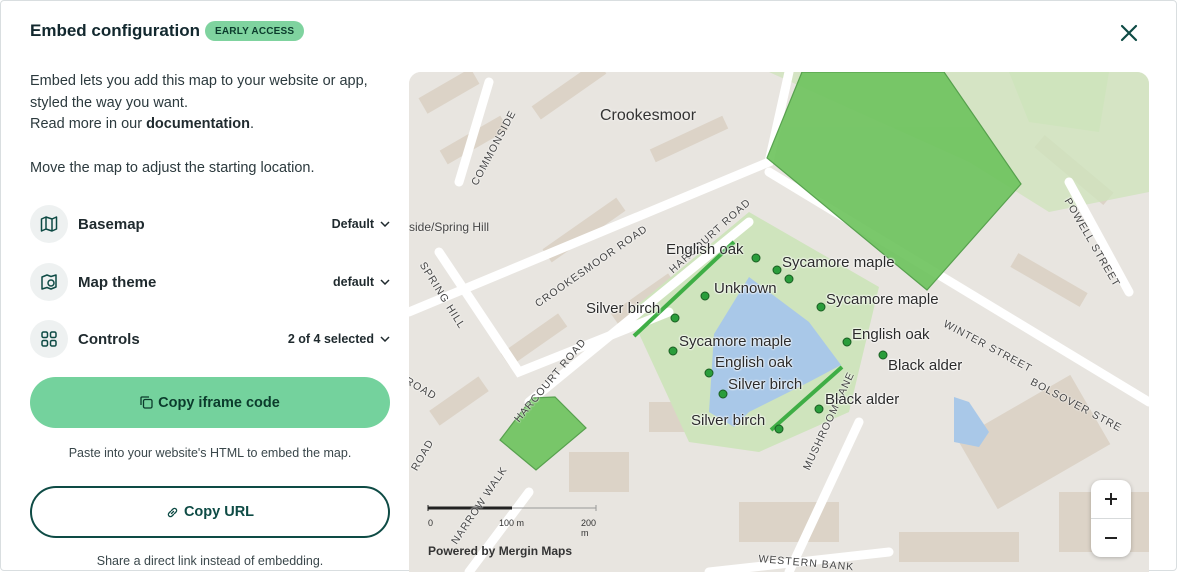  What do you see at coordinates (252, 124) in the screenshot?
I see `read-more-suffix: .` at bounding box center [252, 124].